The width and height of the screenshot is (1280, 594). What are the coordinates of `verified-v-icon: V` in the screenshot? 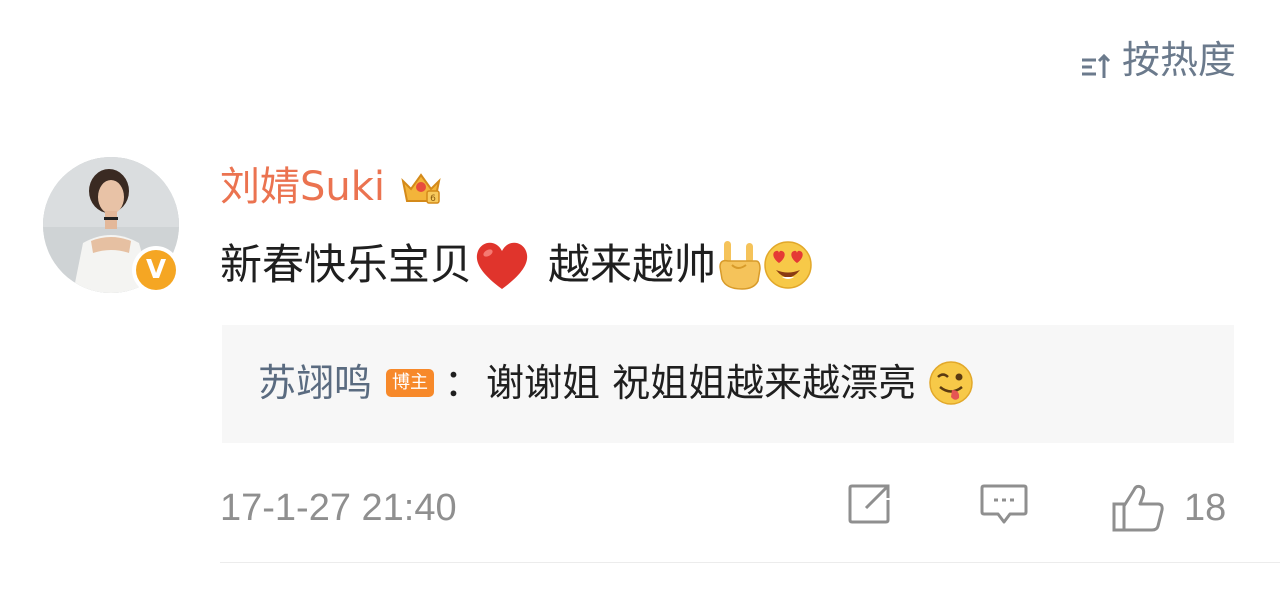 It's located at (156, 270).